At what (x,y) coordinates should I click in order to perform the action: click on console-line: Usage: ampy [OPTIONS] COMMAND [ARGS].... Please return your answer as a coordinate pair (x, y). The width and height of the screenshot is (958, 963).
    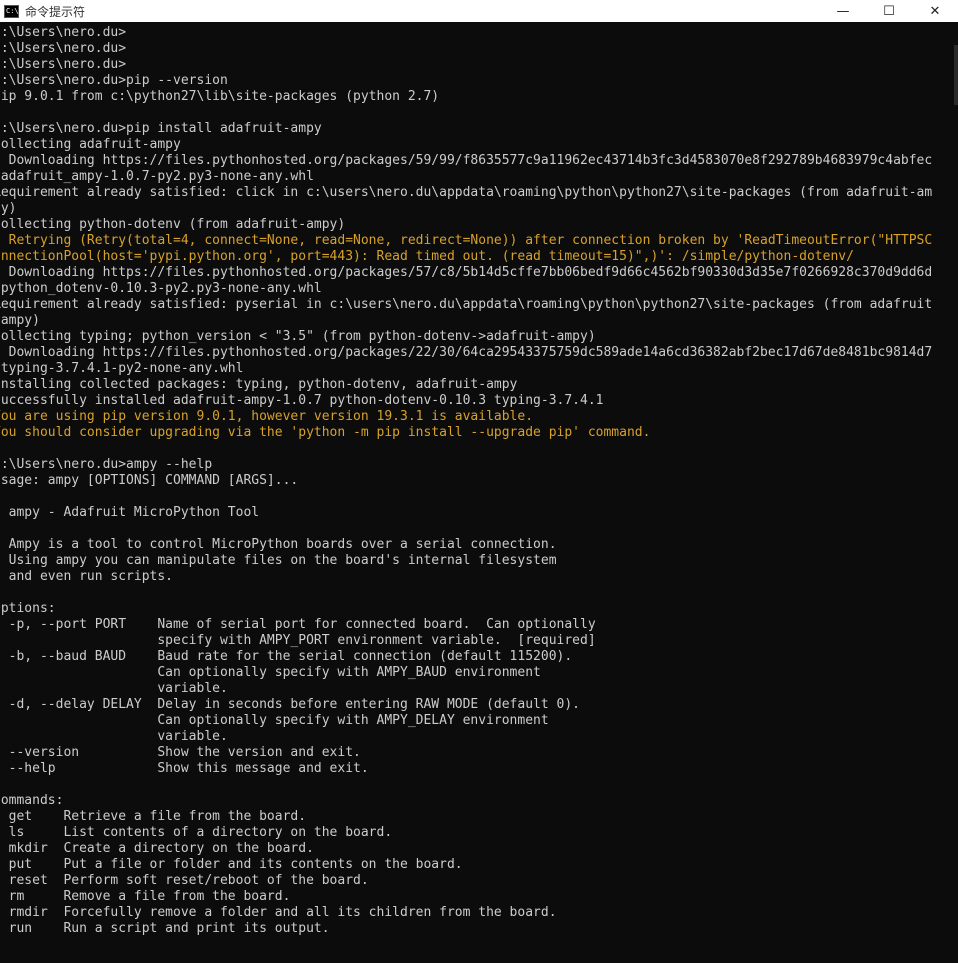
    Looking at the image, I should click on (149, 480).